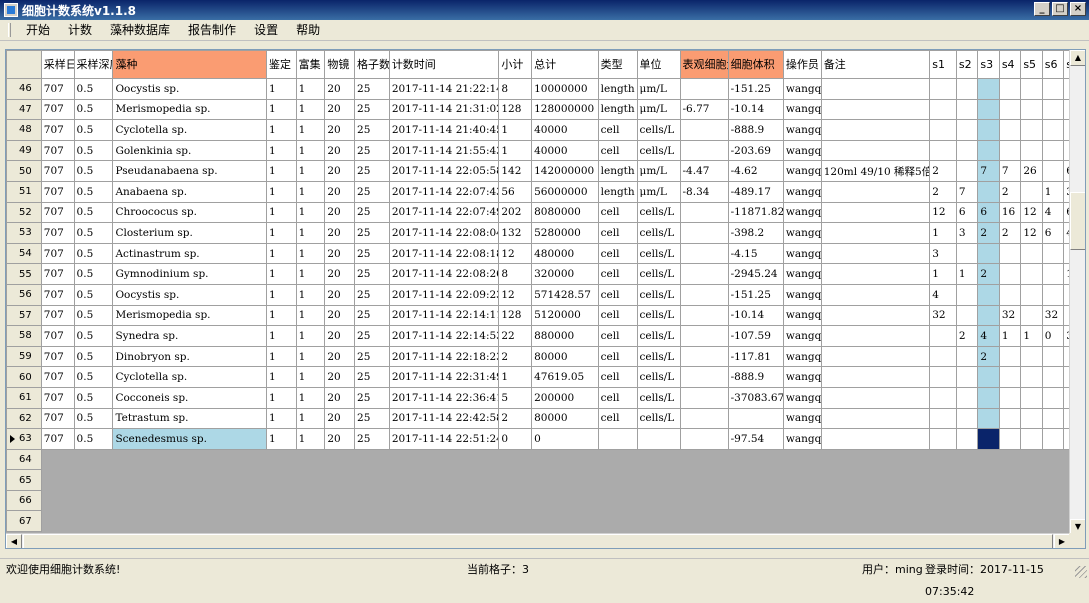 The image size is (1089, 603). I want to click on row-header: 57, so click(24, 315).